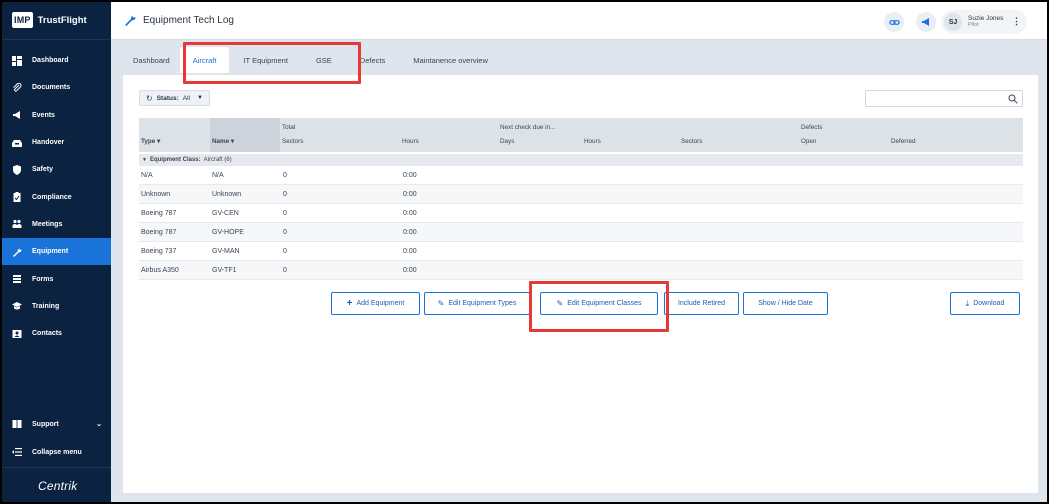 The height and width of the screenshot is (504, 1049). What do you see at coordinates (48, 143) in the screenshot?
I see `sidebar-item-label: Handover` at bounding box center [48, 143].